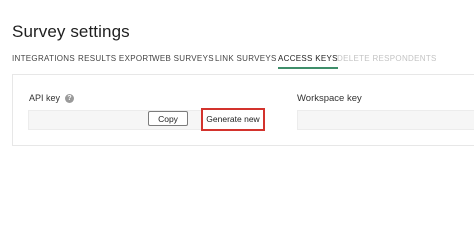  I want to click on page-title: Survey settings, so click(71, 31).